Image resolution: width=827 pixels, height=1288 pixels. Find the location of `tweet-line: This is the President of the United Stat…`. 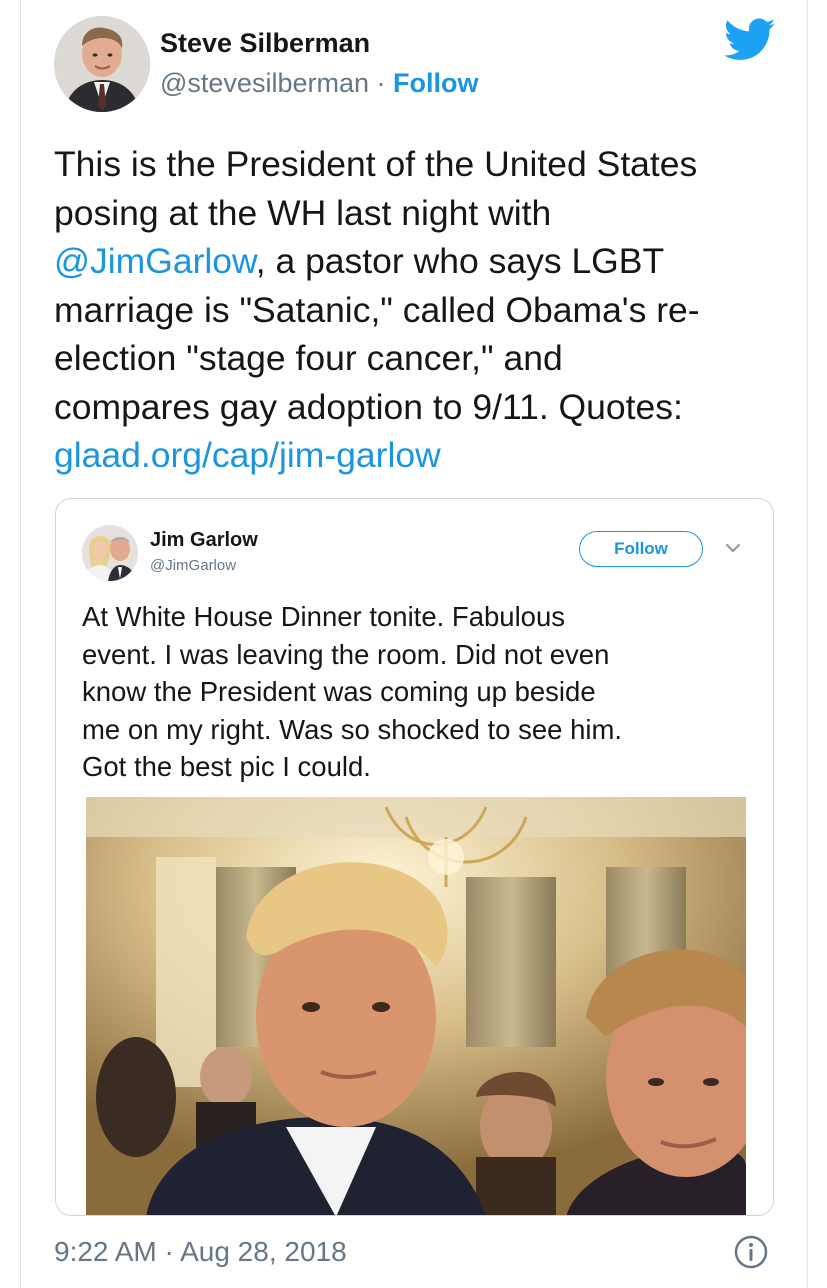

tweet-line: This is the President of the United Stat… is located at coordinates (376, 164).